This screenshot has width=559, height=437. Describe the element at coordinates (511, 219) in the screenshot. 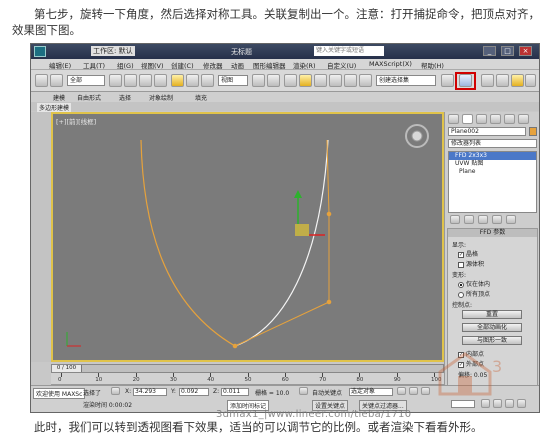

I see `configure-sets-icon` at that location.